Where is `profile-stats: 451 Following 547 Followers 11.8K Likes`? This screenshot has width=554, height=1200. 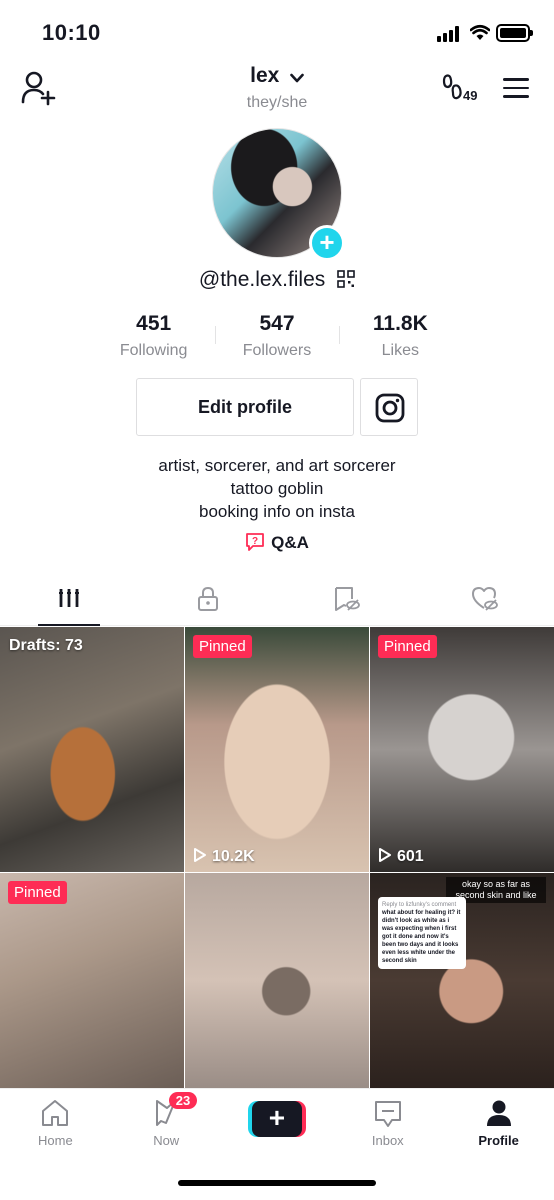
profile-stats: 451 Following 547 Followers 11.8K Likes is located at coordinates (277, 338).